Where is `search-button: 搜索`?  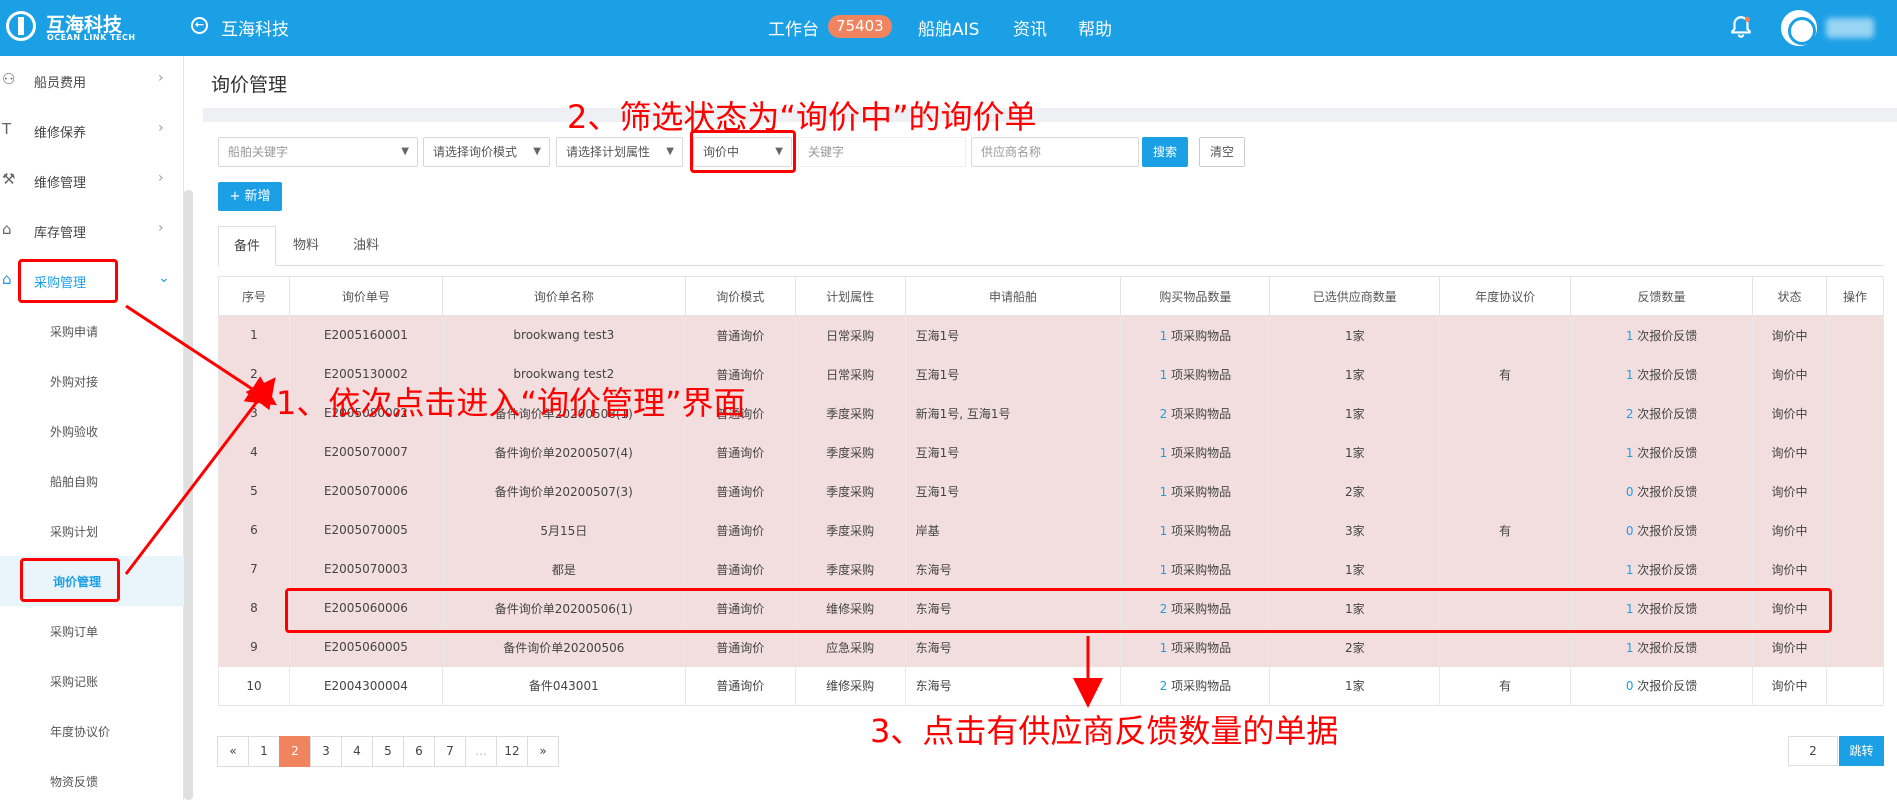
search-button: 搜索 is located at coordinates (1165, 152).